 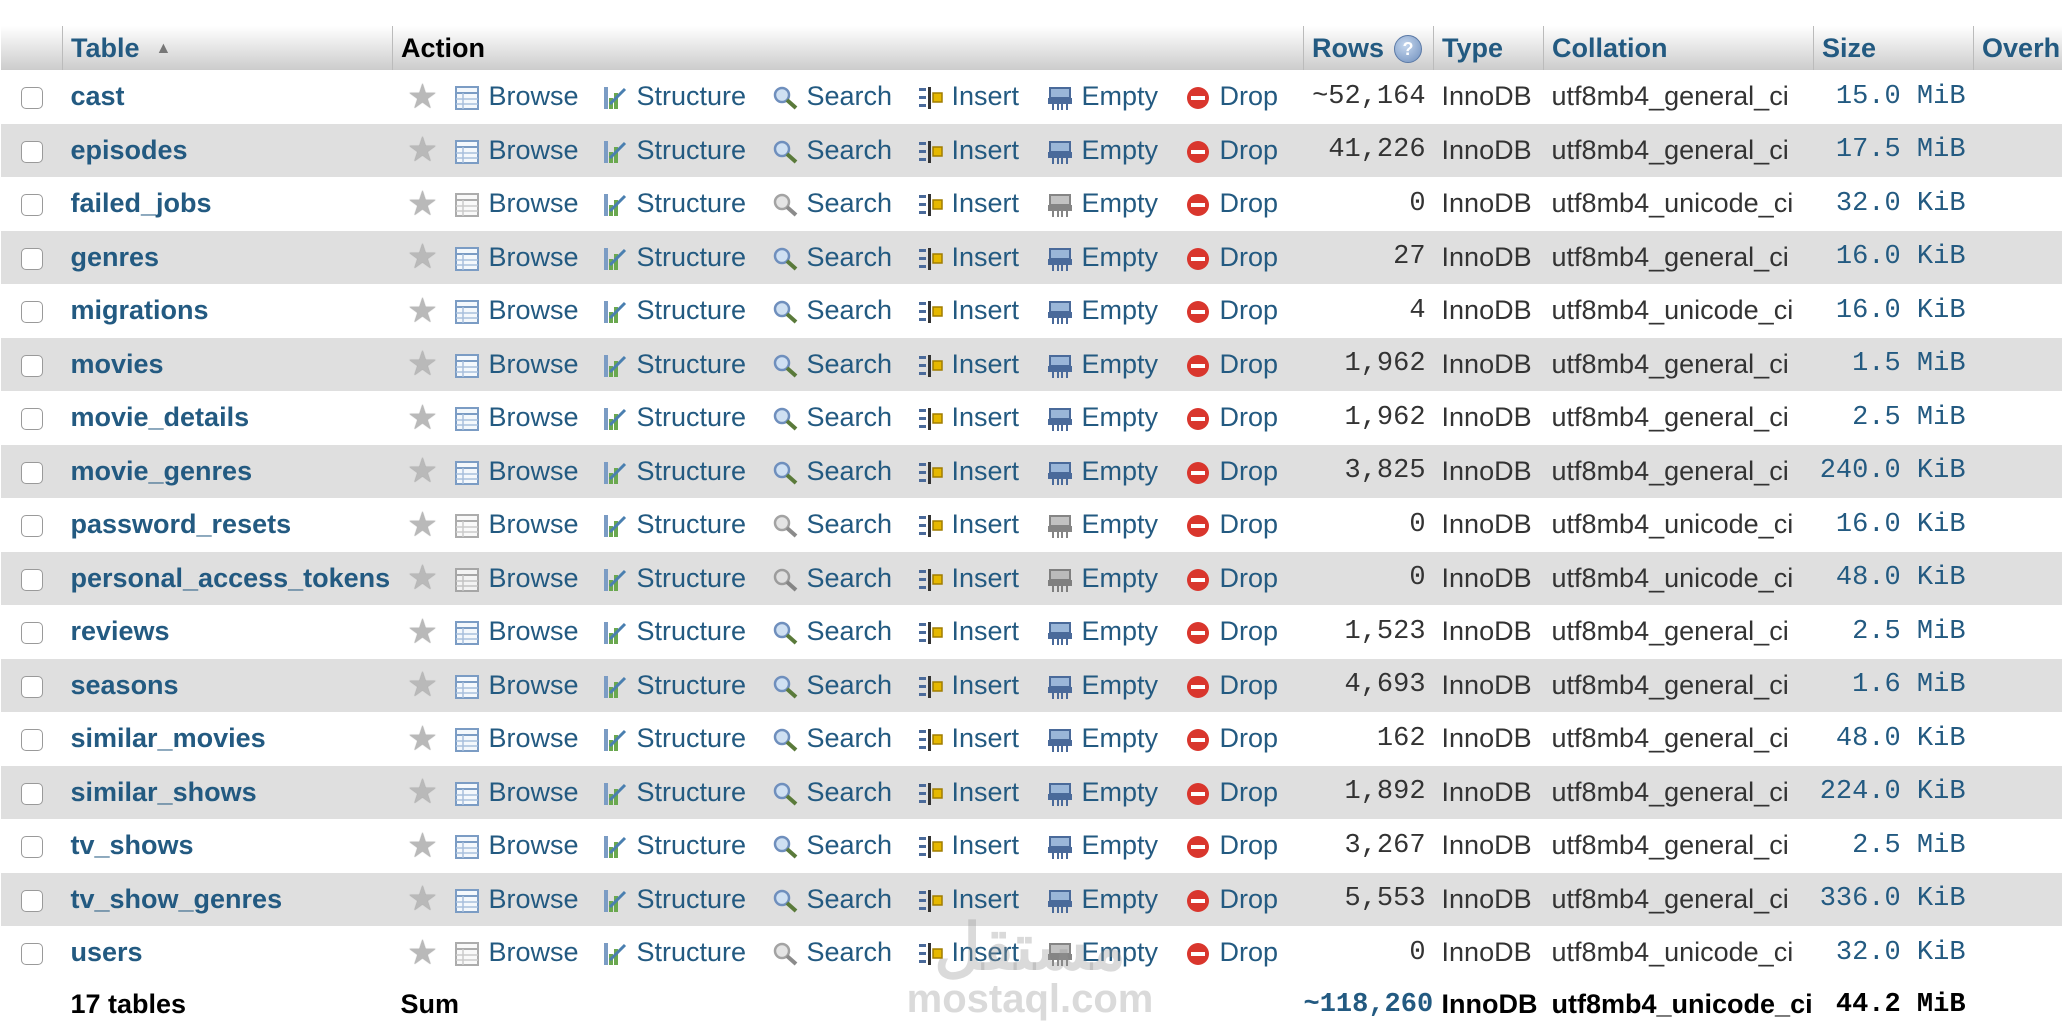 I want to click on row-size: 336.0 KiB, so click(x=1894, y=900).